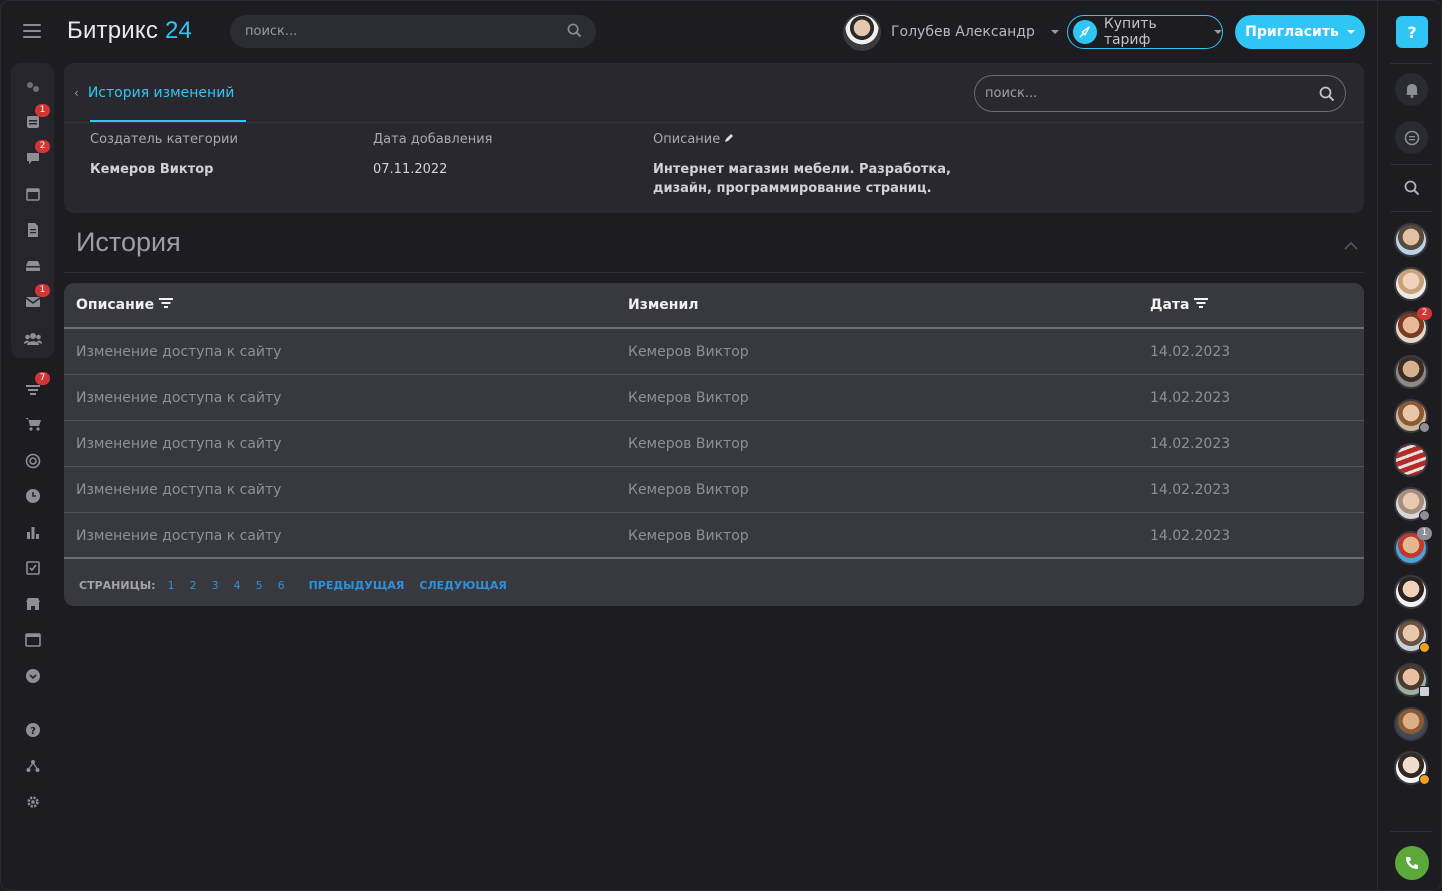 The width and height of the screenshot is (1442, 891). What do you see at coordinates (32, 640) in the screenshot?
I see `window-icon` at bounding box center [32, 640].